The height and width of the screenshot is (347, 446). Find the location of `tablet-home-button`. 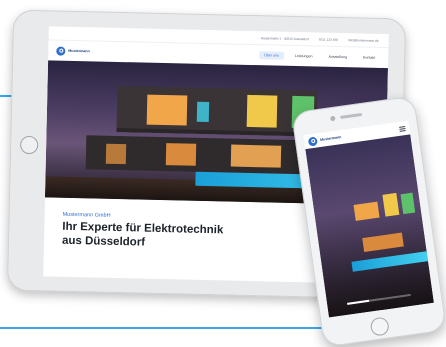

tablet-home-button is located at coordinates (29, 145).